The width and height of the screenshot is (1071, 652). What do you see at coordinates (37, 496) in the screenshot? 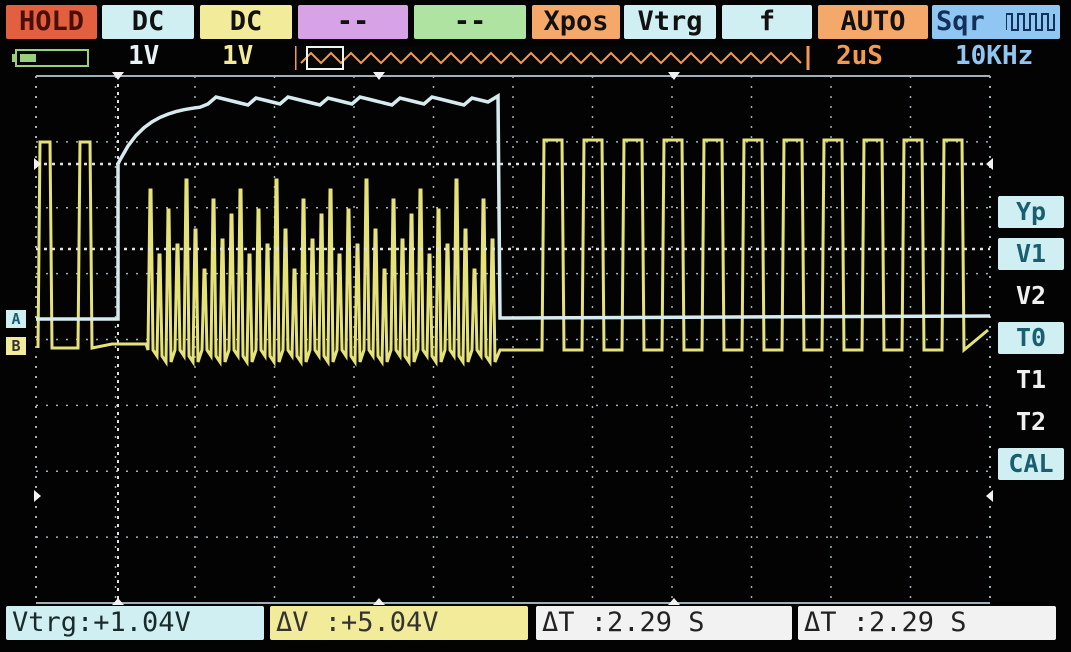
I see `left-marker-bottom` at bounding box center [37, 496].